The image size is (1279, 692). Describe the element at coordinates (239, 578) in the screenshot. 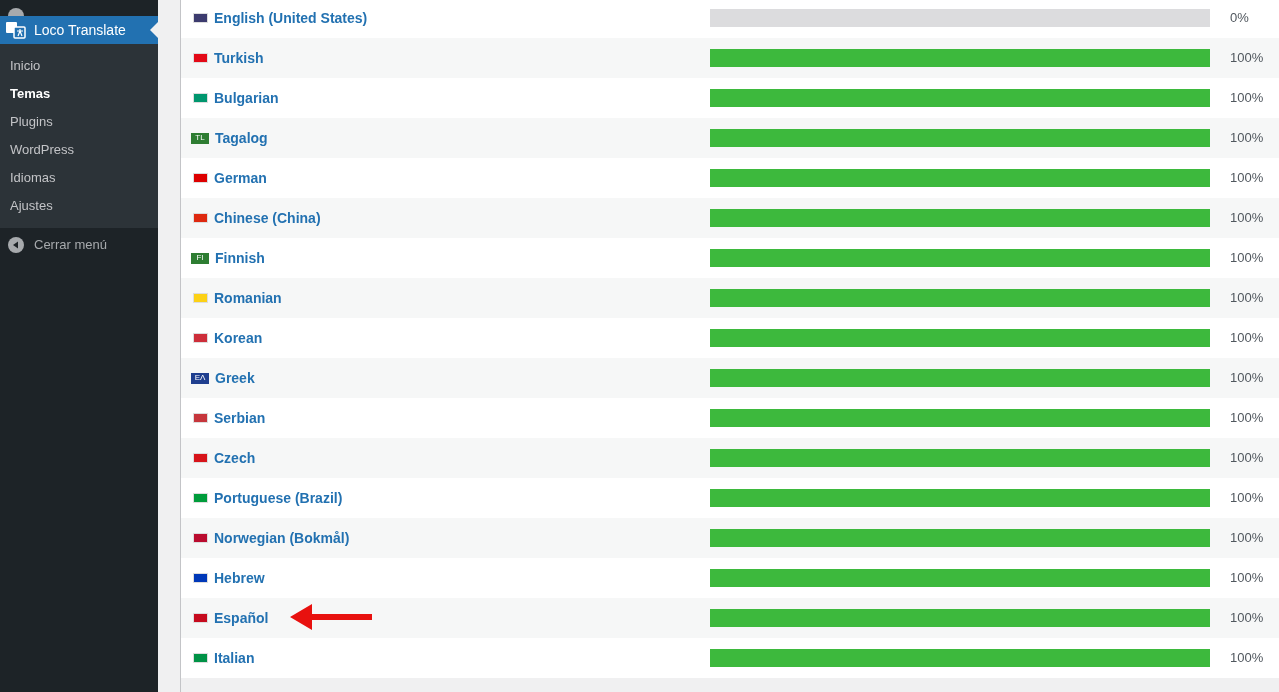

I see `language-link: Hebrew` at that location.